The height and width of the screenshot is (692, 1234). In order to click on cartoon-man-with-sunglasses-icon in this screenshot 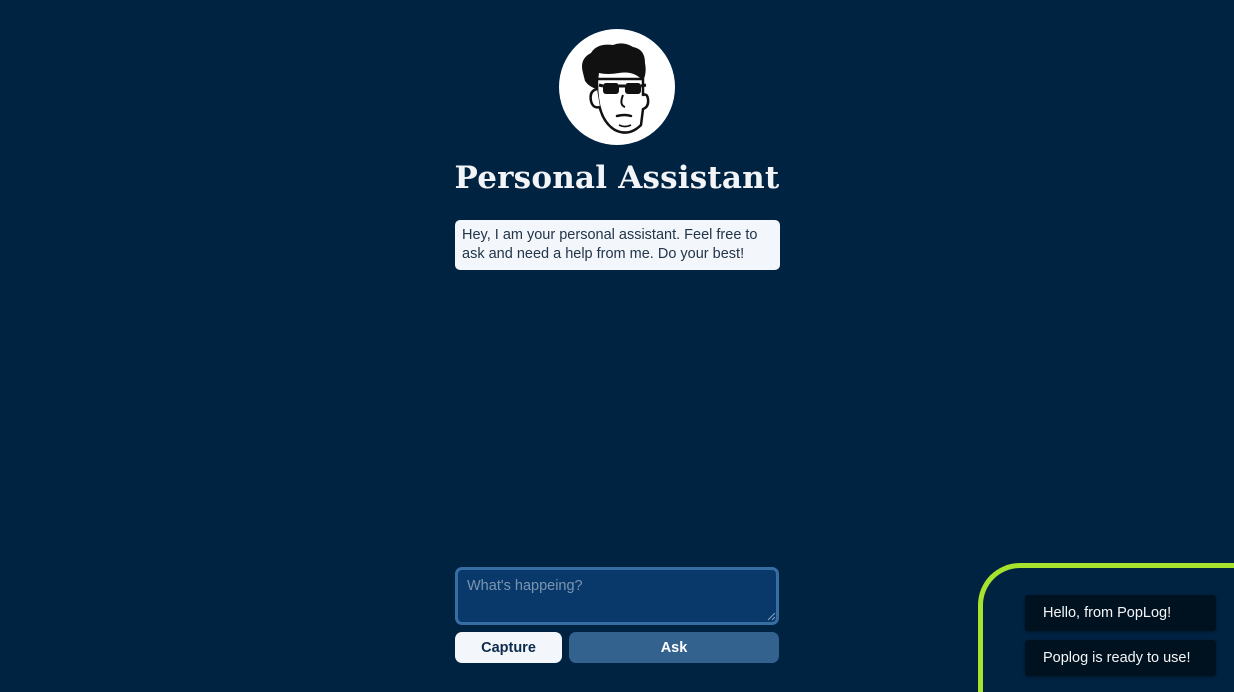, I will do `click(616, 88)`.